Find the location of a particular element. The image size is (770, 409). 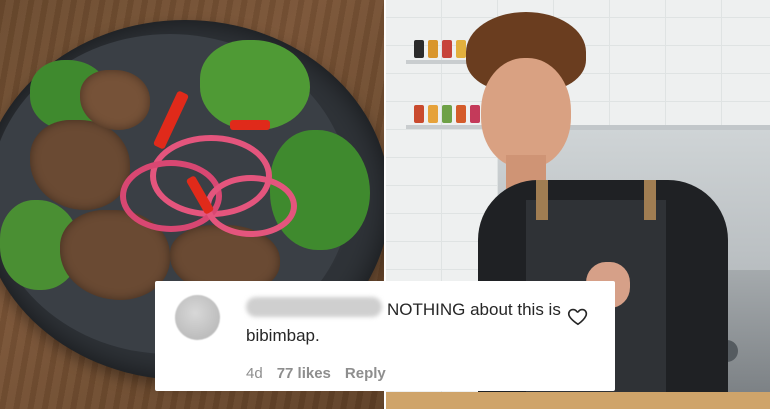

chef-face is located at coordinates (526, 113).